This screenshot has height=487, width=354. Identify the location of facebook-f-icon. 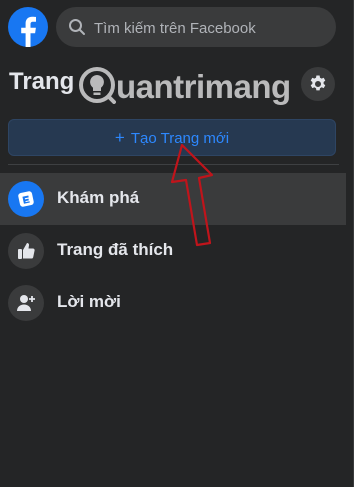
(28, 31).